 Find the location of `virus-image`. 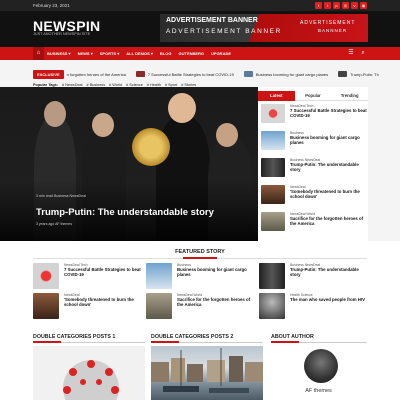

virus-image is located at coordinates (89, 373).